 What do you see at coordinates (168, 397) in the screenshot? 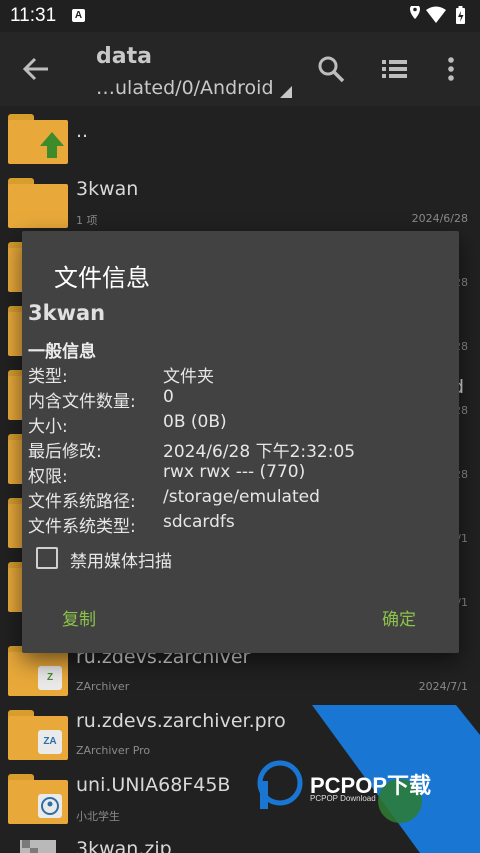
I see `info-value: 0` at bounding box center [168, 397].